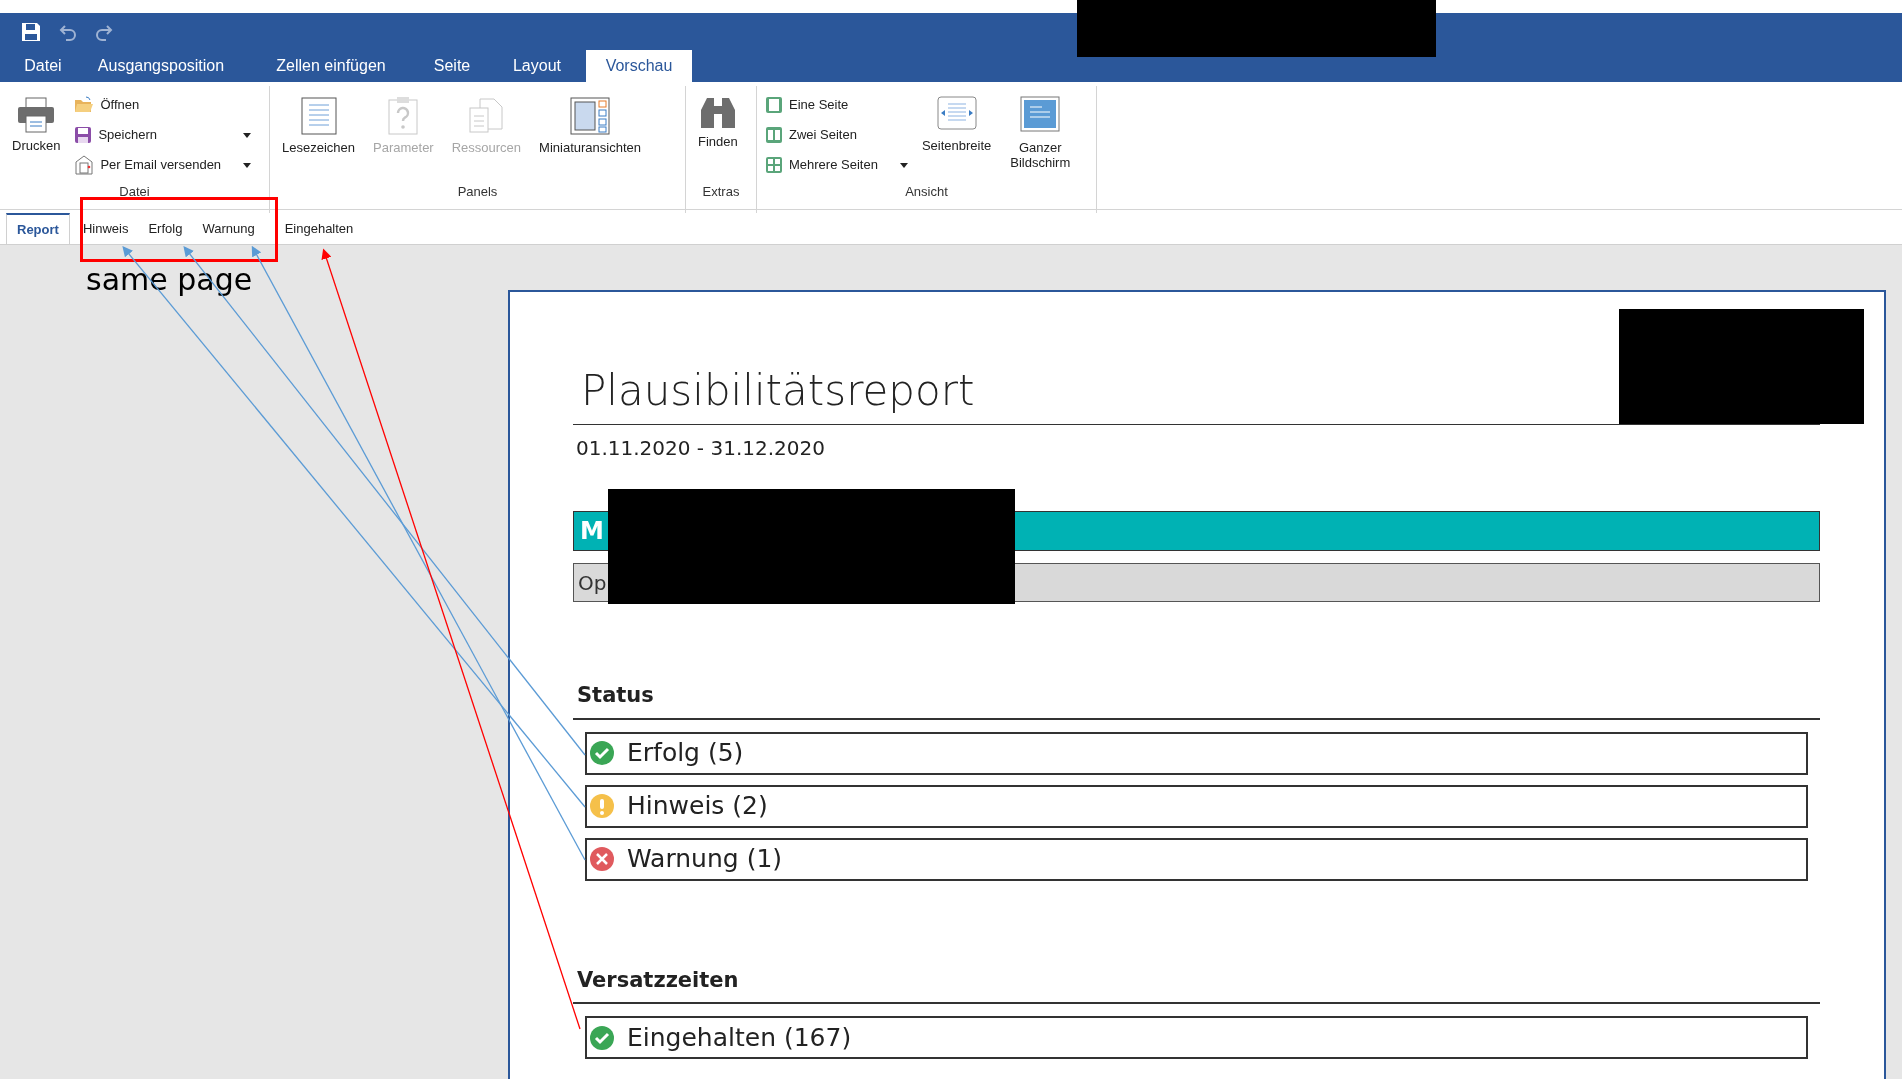  What do you see at coordinates (84, 165) in the screenshot?
I see `mail-document-icon` at bounding box center [84, 165].